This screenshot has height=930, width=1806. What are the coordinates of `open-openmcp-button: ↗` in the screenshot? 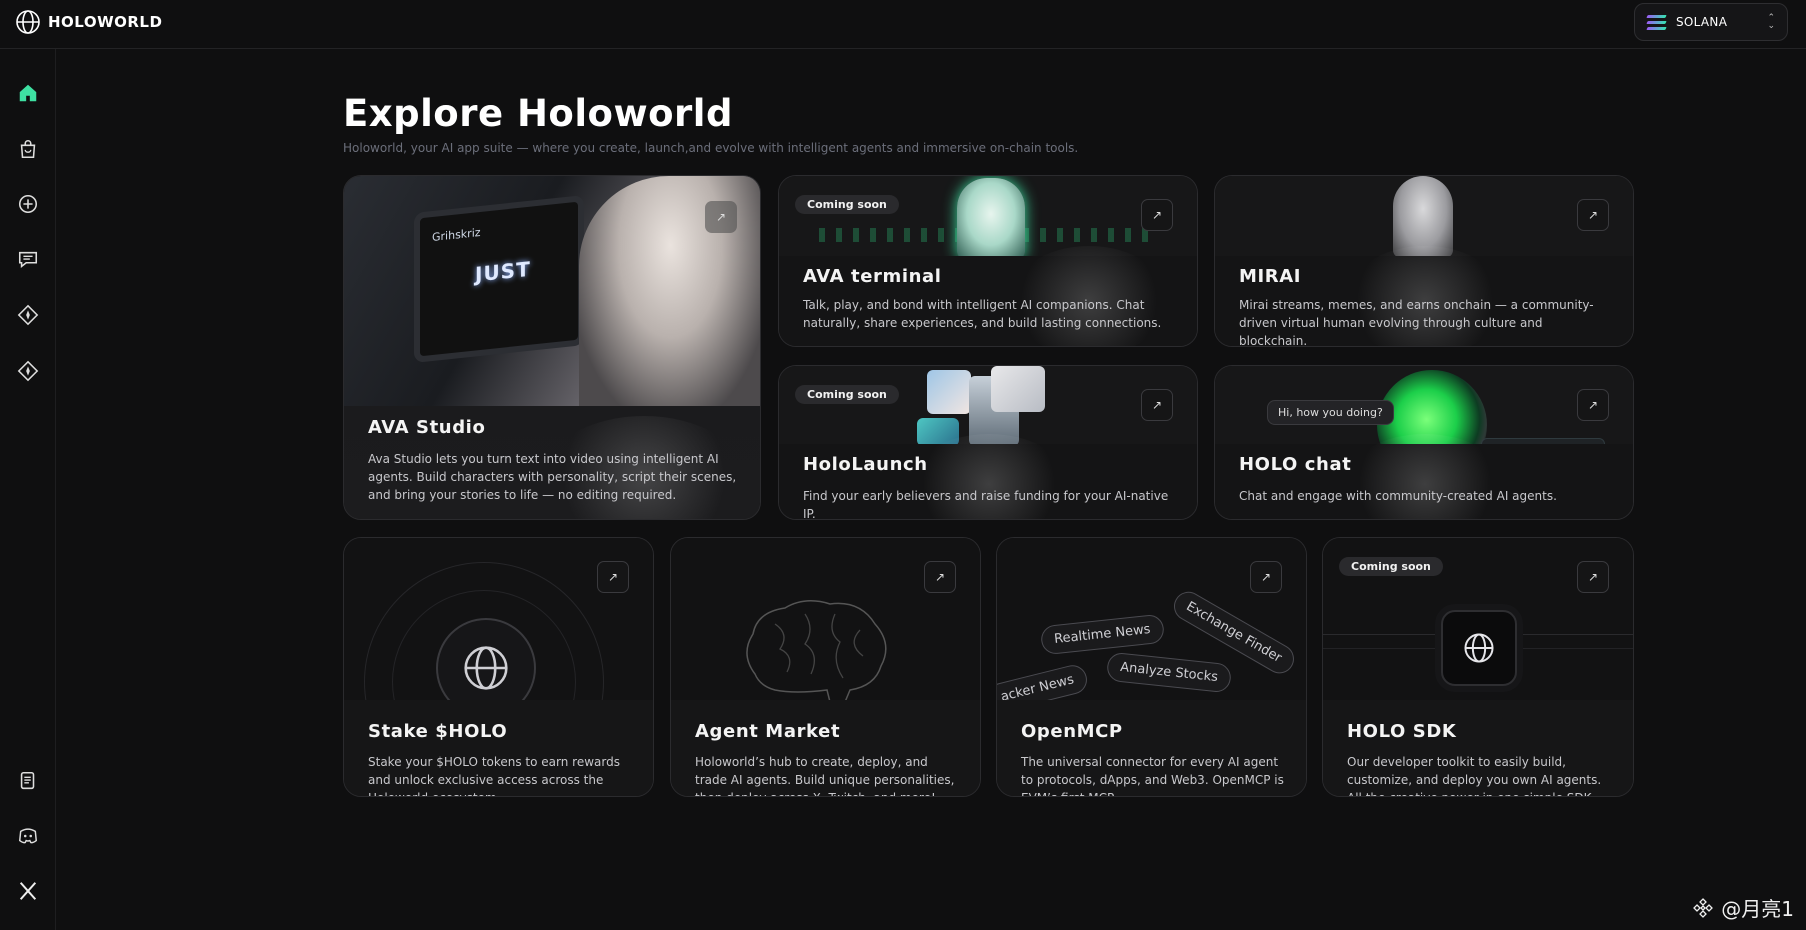 It's located at (1266, 577).